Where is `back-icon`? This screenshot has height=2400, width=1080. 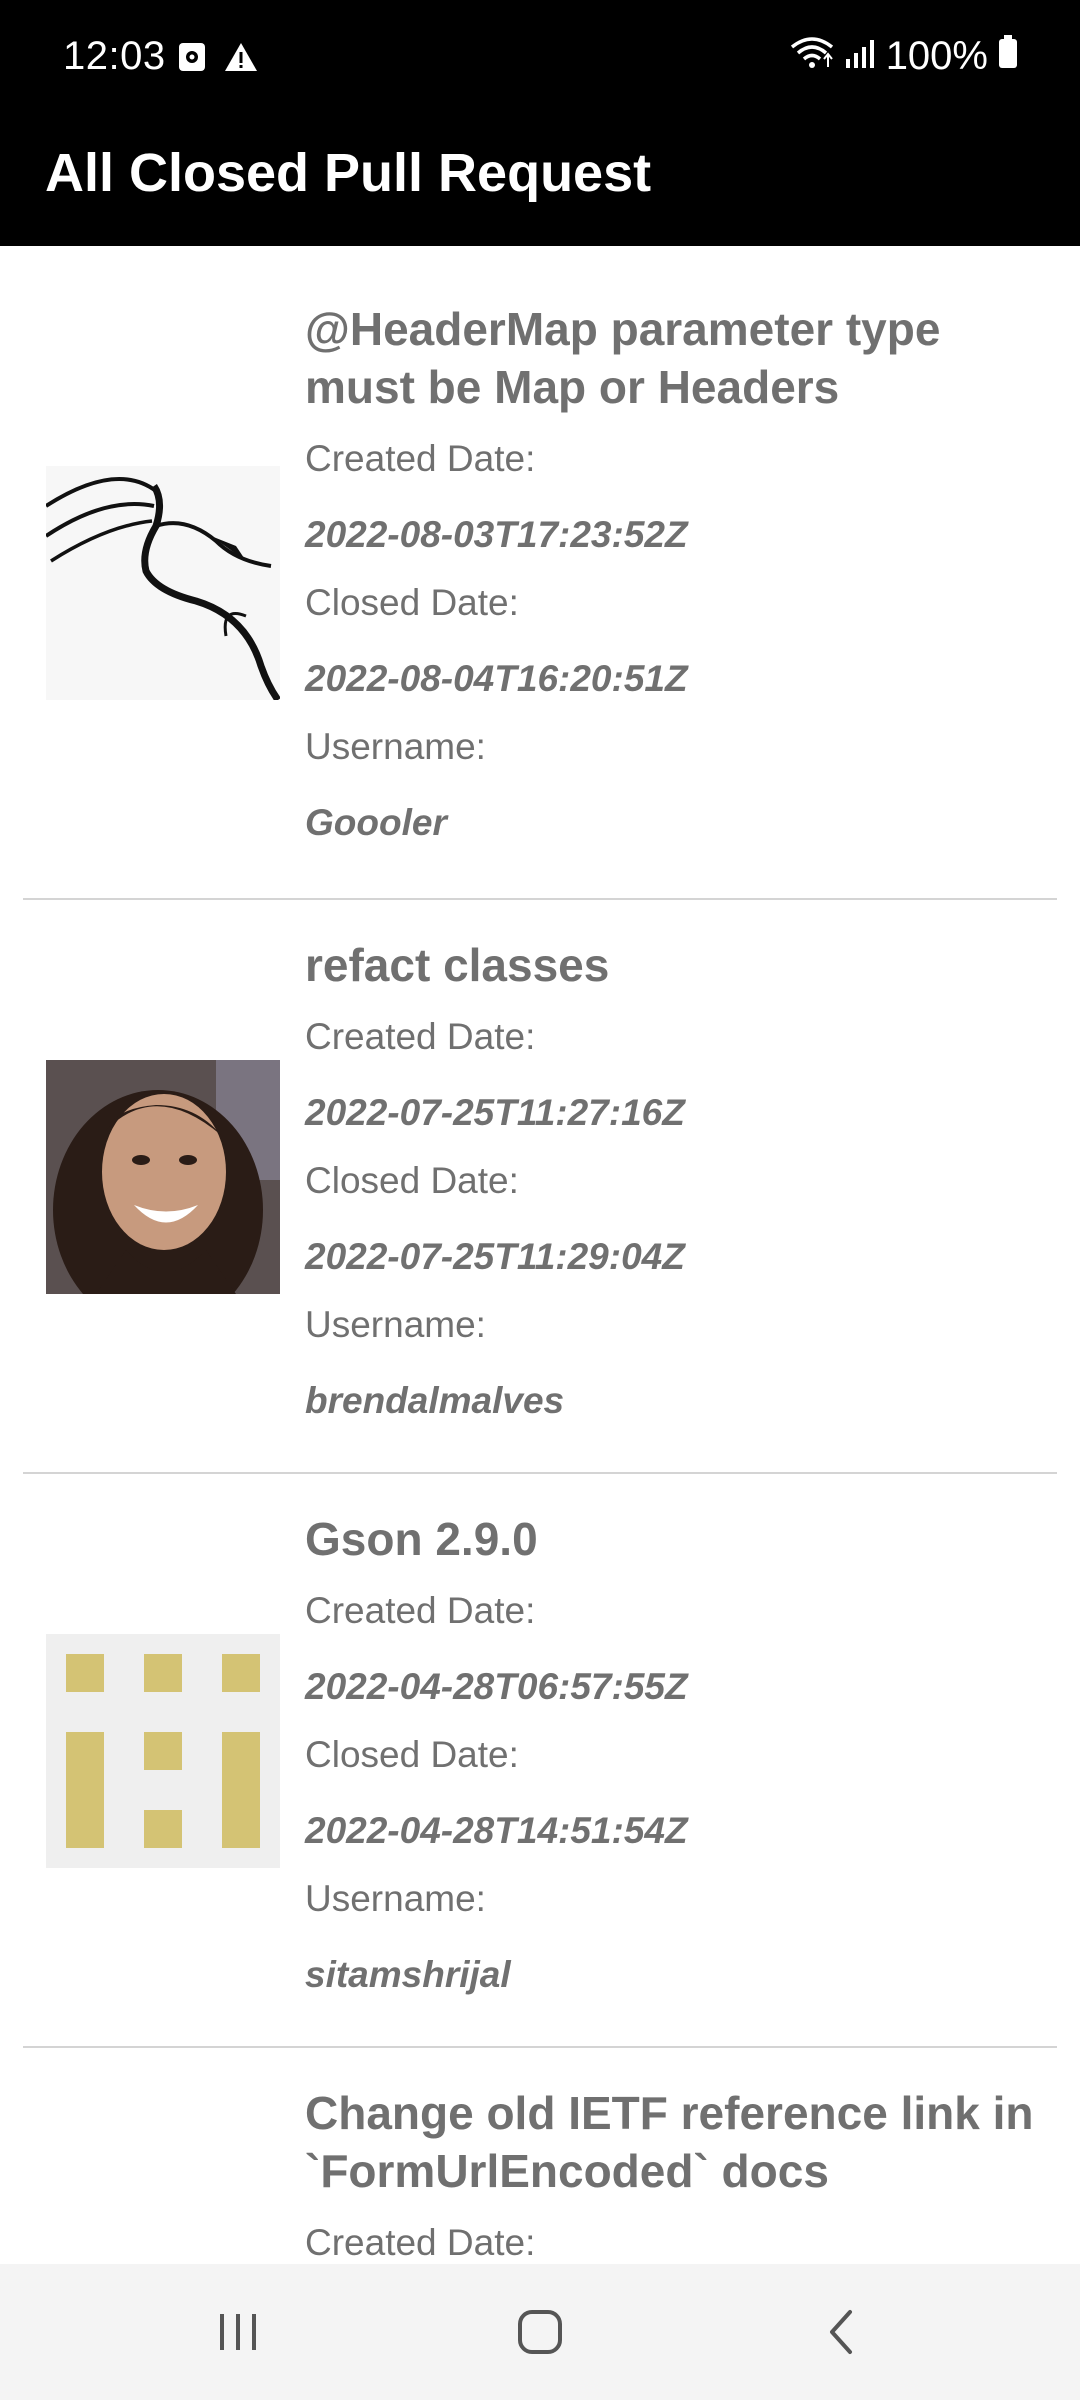 back-icon is located at coordinates (841, 2332).